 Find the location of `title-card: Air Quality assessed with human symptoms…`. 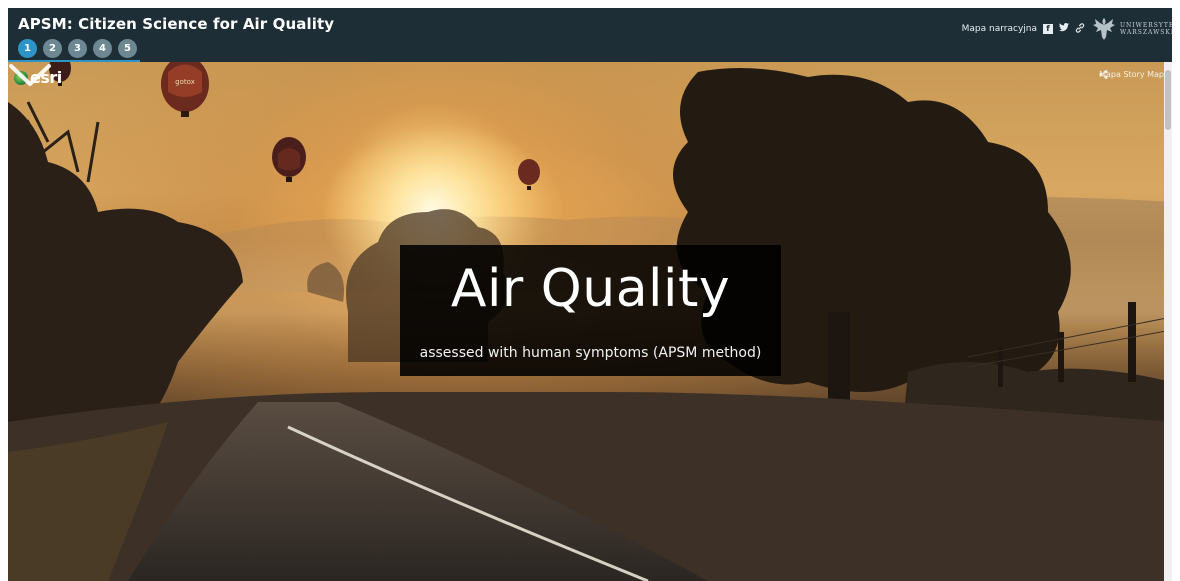

title-card: Air Quality assessed with human symptoms… is located at coordinates (590, 310).